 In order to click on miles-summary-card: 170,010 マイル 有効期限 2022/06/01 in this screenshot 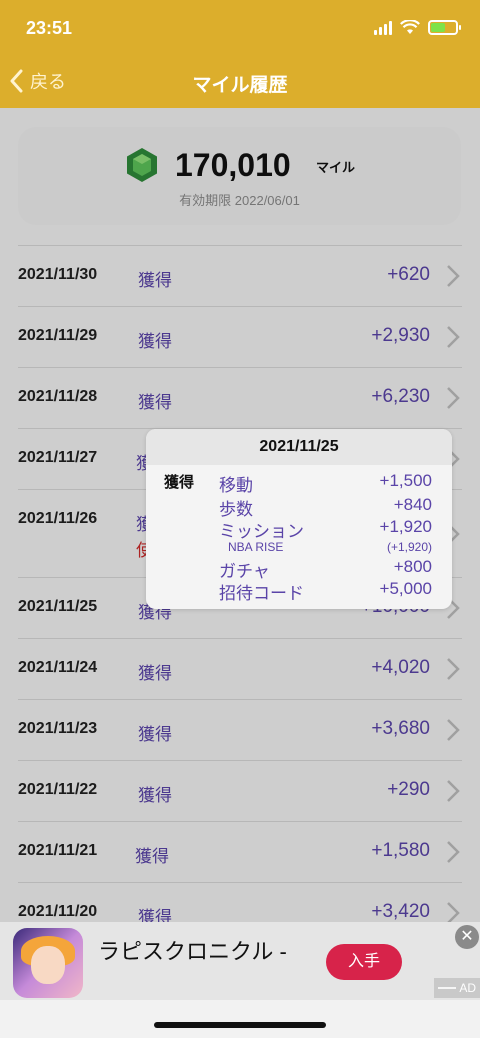, I will do `click(239, 176)`.